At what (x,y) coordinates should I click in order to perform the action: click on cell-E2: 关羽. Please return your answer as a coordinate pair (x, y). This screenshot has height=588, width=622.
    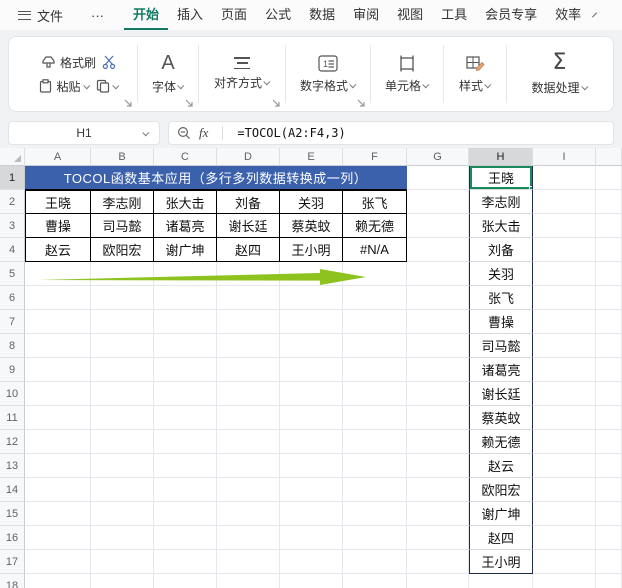
    Looking at the image, I should click on (311, 202).